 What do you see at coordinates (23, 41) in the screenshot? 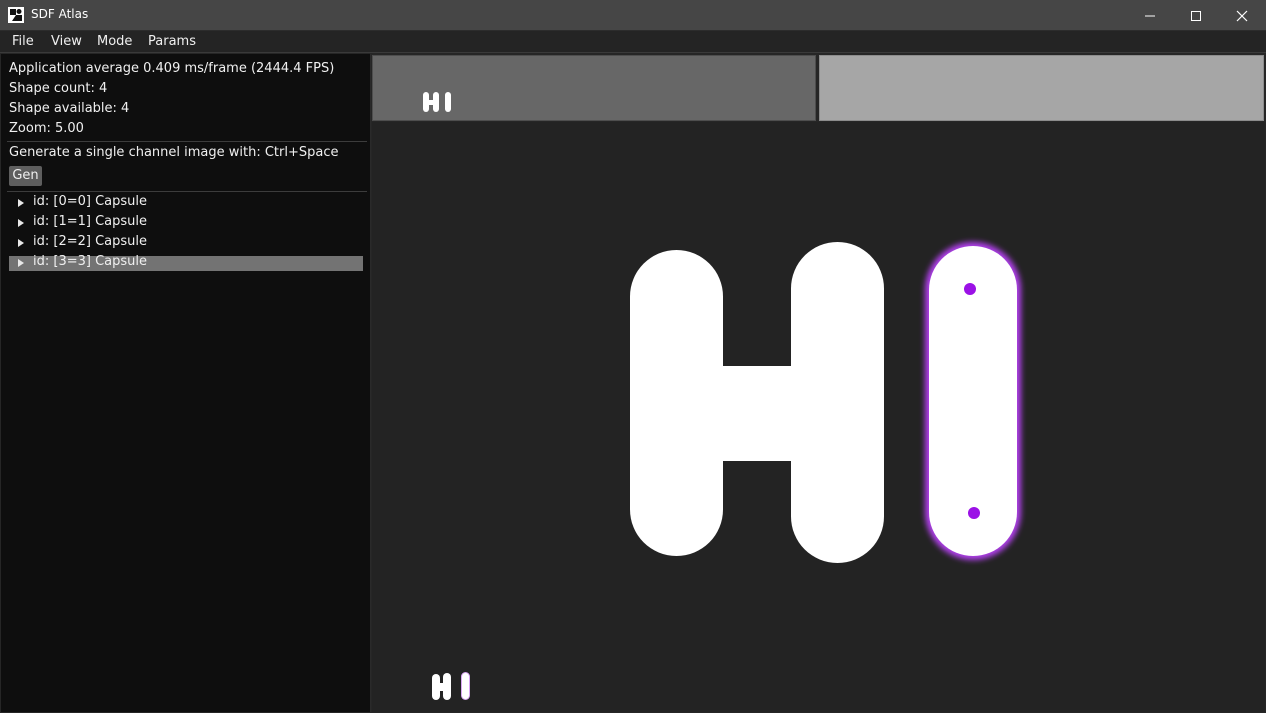
I see `menu-file: File` at bounding box center [23, 41].